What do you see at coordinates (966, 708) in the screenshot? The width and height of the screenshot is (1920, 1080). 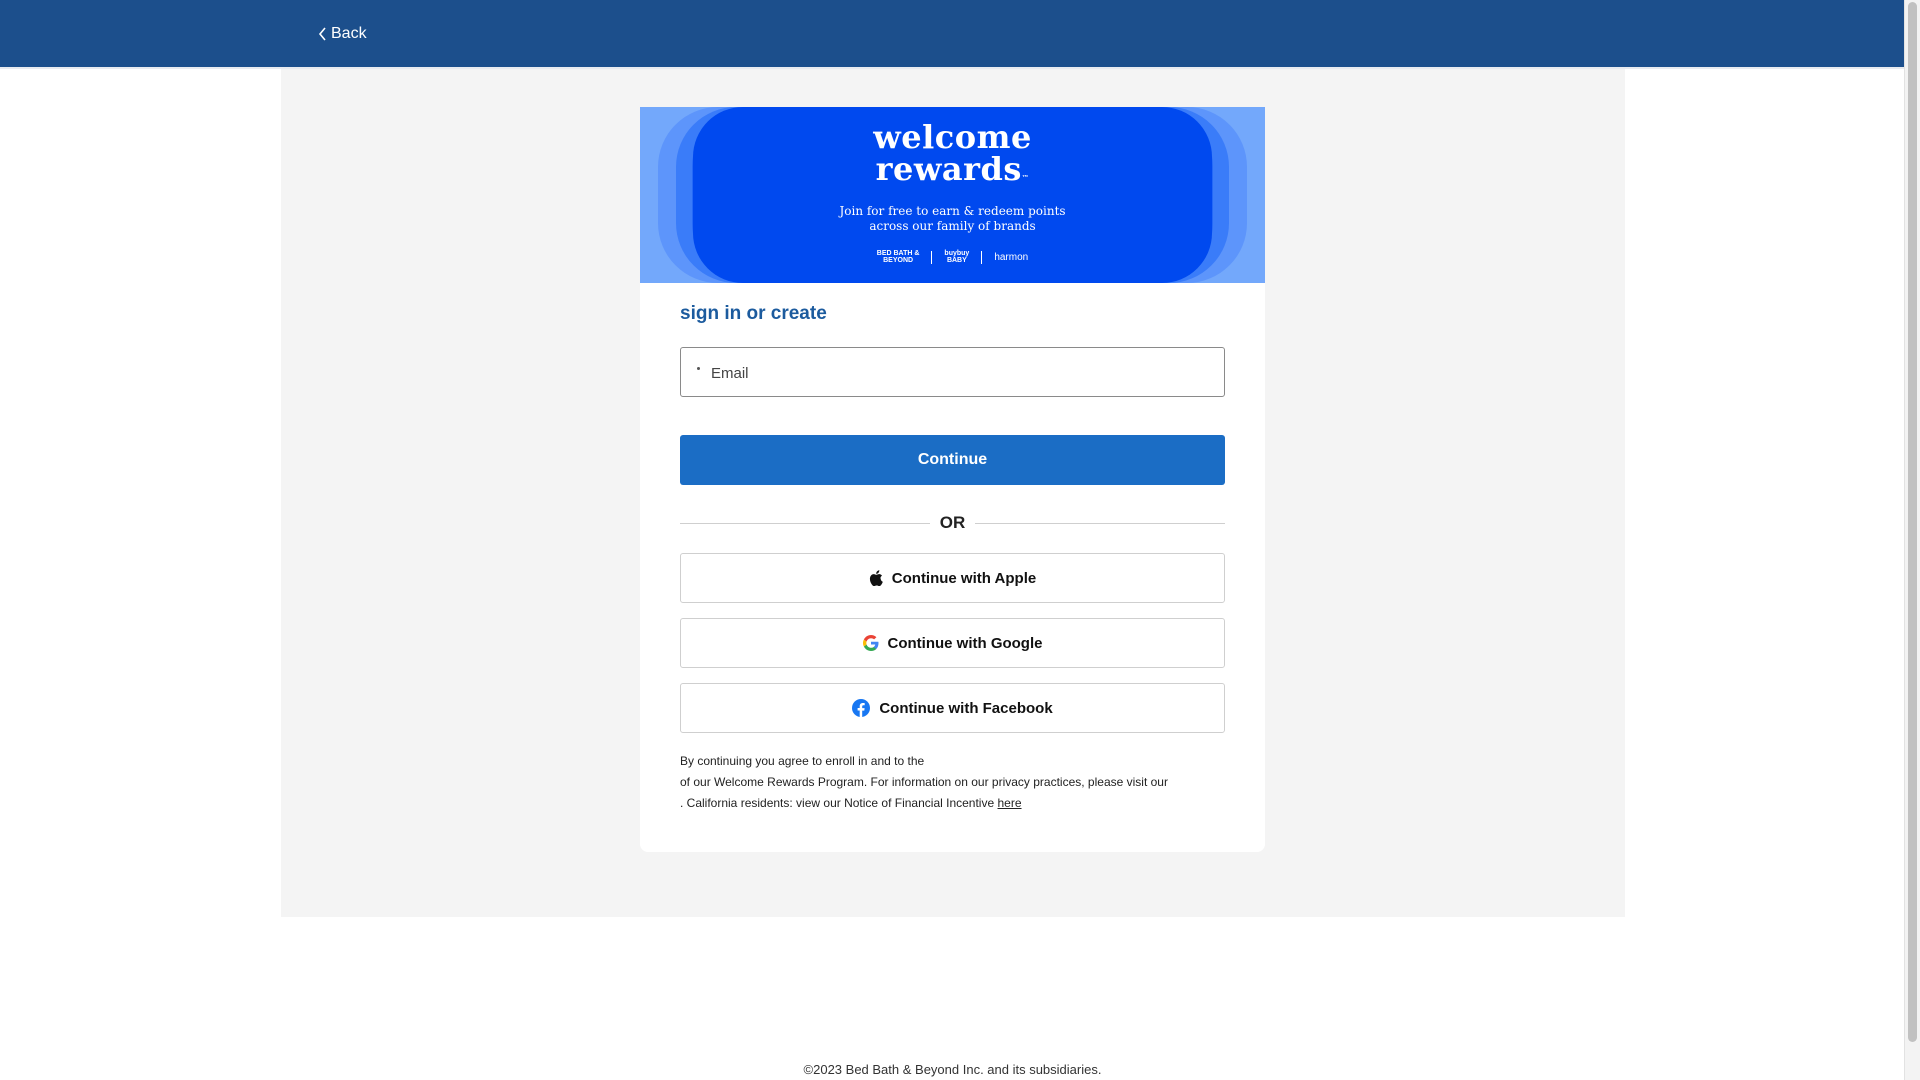 I see `facebook-button-label: Continue with Facebook` at bounding box center [966, 708].